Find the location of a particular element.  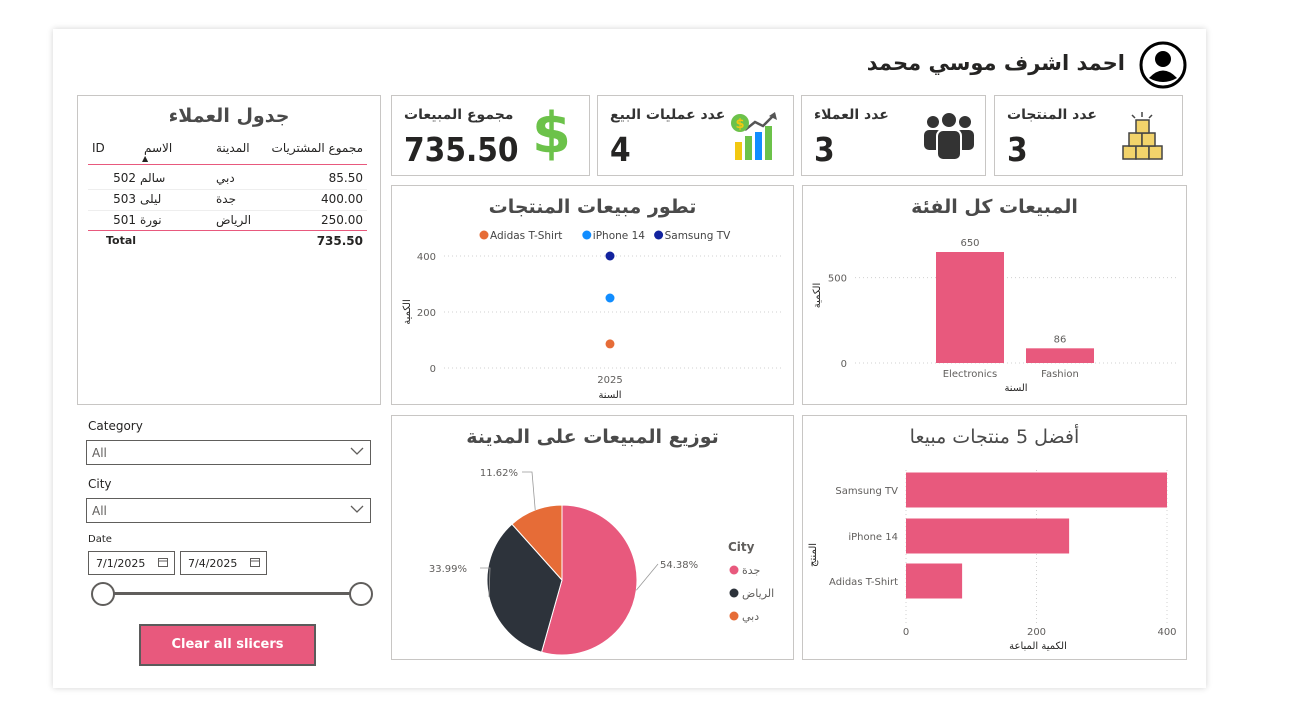

cell-total: 400.00 is located at coordinates (342, 199).